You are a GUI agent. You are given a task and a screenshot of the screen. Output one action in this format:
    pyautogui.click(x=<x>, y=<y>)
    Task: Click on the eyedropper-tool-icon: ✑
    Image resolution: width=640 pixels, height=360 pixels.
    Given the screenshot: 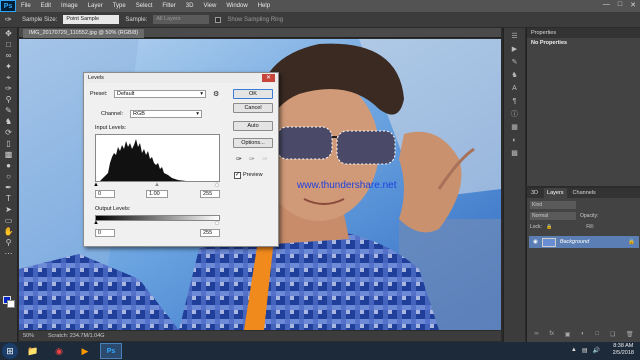 What is the action you would take?
    pyautogui.click(x=8, y=19)
    